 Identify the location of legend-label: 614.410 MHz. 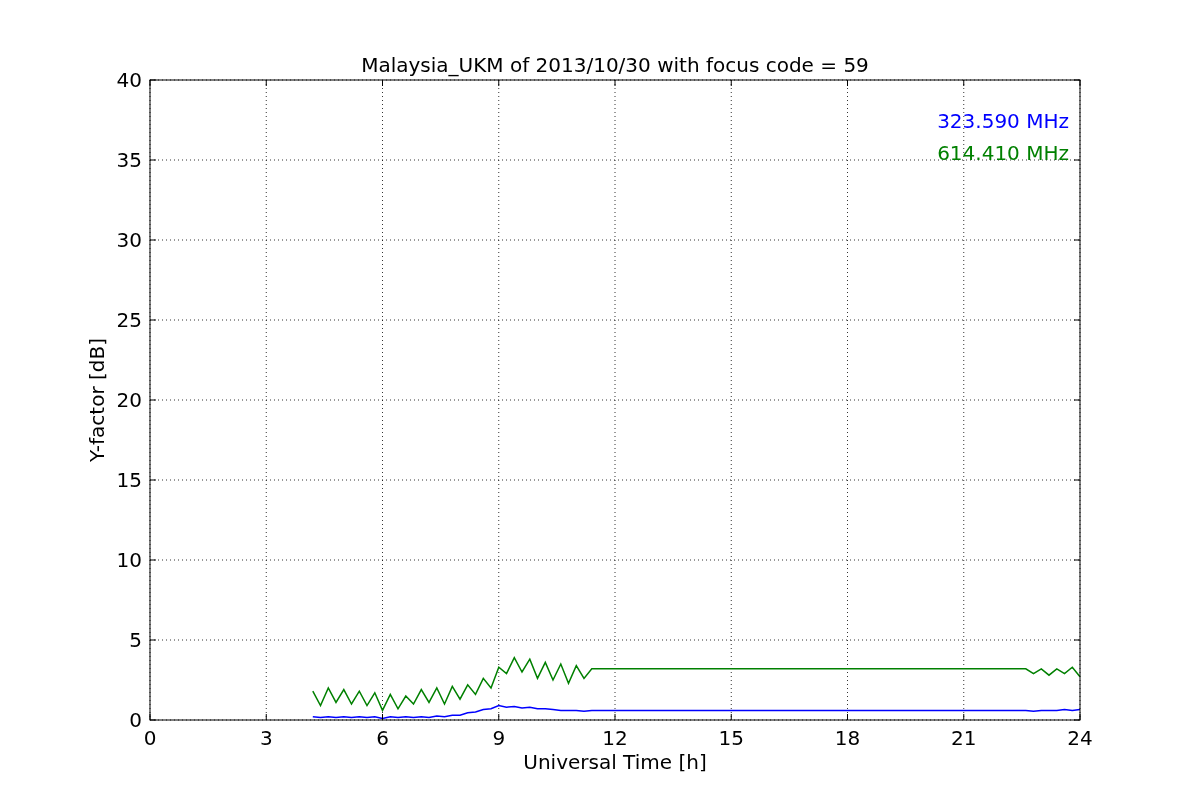
(1003, 153).